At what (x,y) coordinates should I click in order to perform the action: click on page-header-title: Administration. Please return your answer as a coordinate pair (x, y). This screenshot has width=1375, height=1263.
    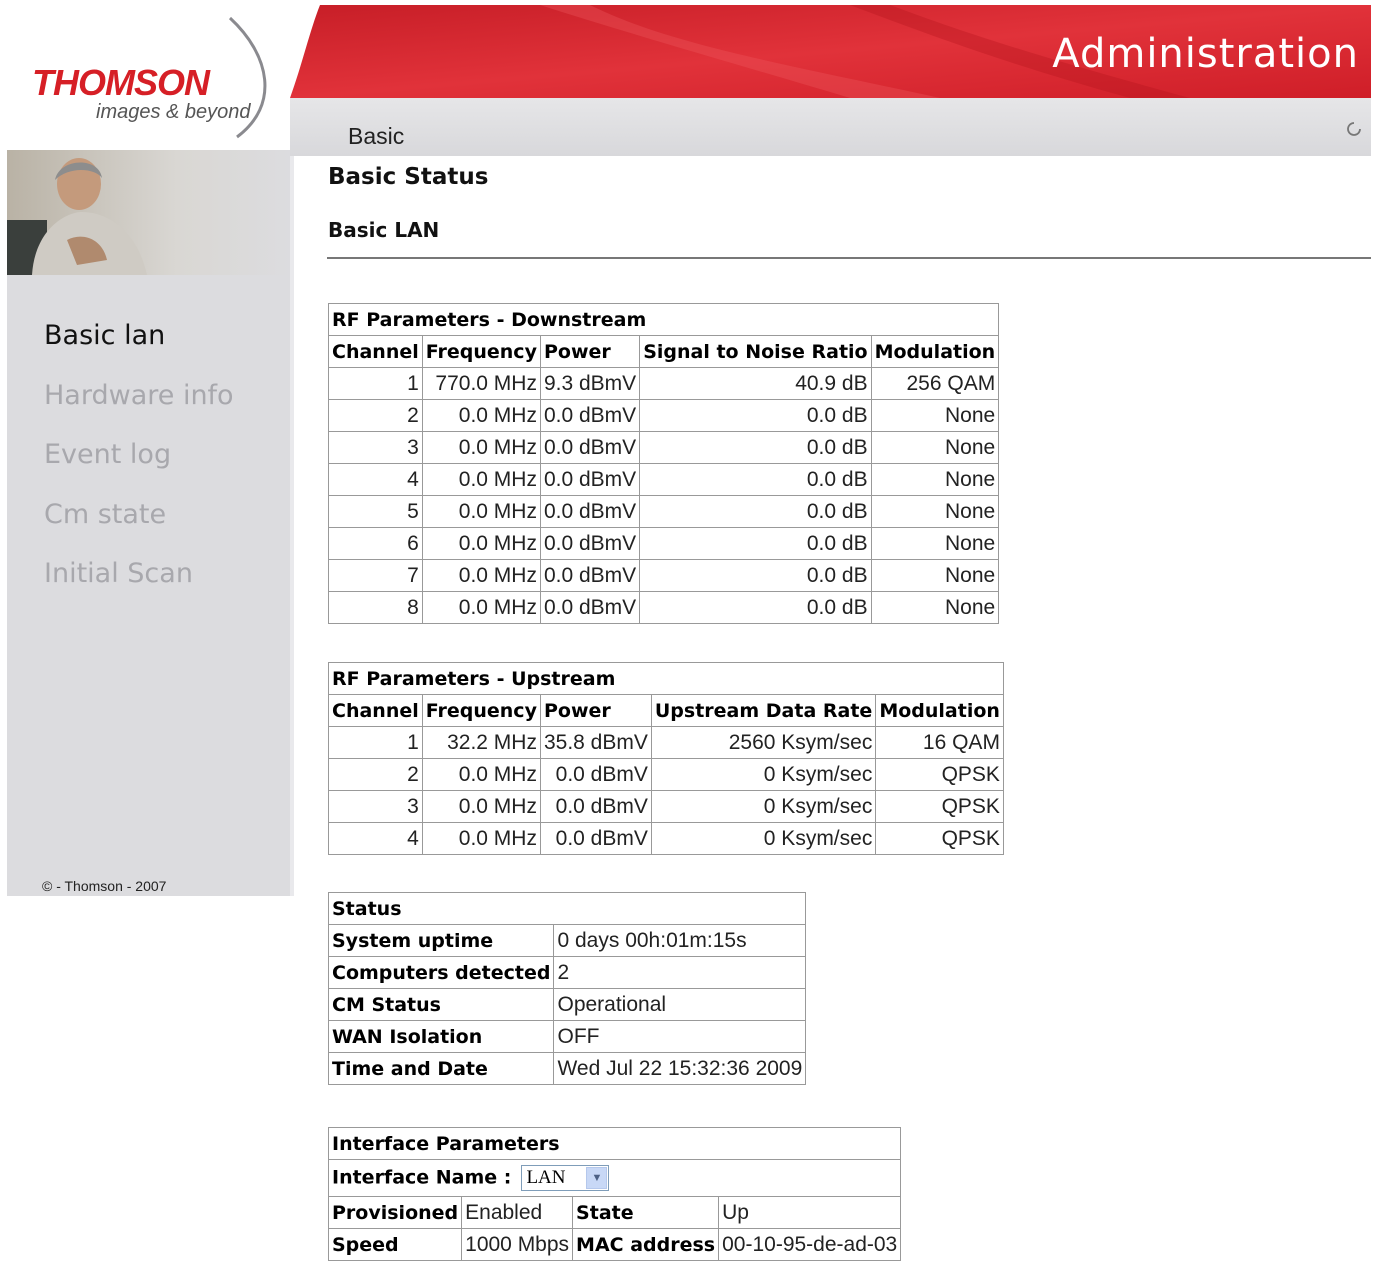
    Looking at the image, I should click on (1205, 54).